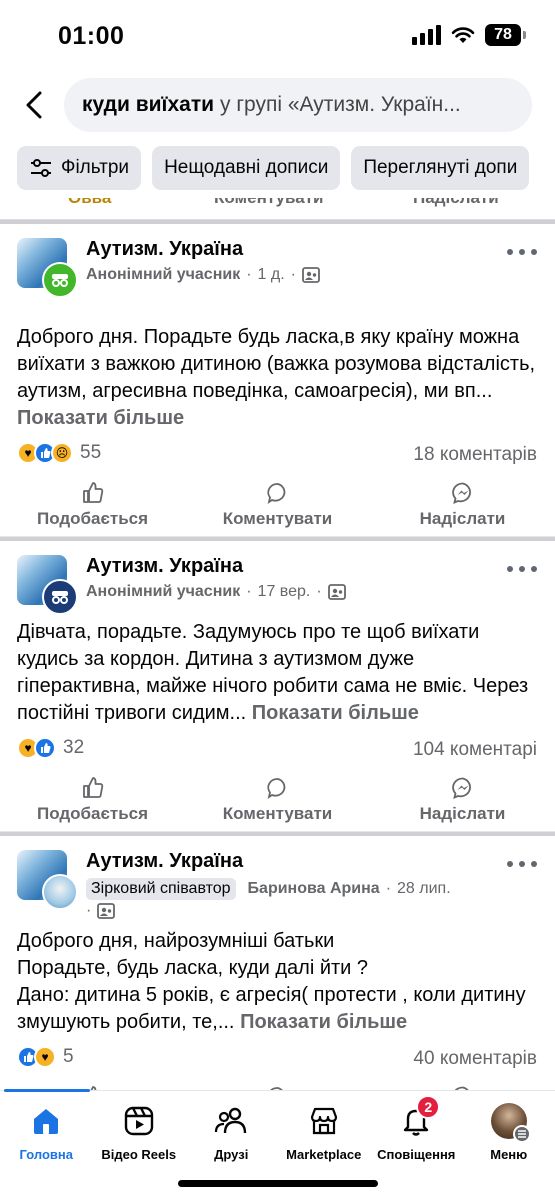 The height and width of the screenshot is (1200, 555). Describe the element at coordinates (161, 889) in the screenshot. I see `top-contributor-badge: Зірковий співавтор` at that location.